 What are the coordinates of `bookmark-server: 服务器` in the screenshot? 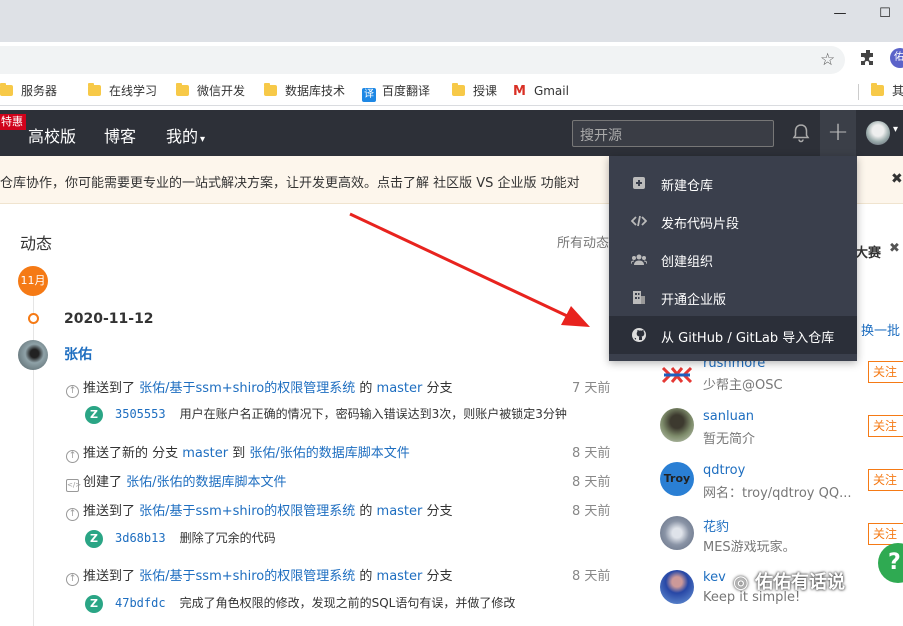 It's located at (28, 91).